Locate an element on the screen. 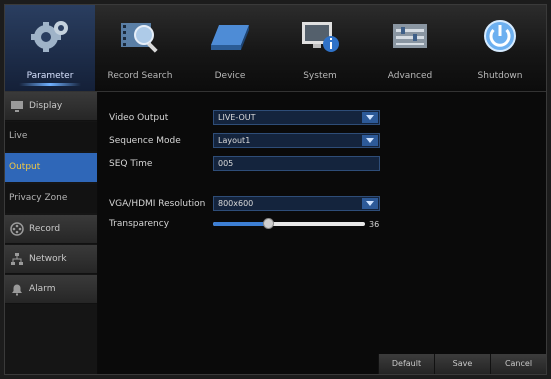 Image resolution: width=551 pixels, height=379 pixels. sidebar-item-record: Record is located at coordinates (51, 229).